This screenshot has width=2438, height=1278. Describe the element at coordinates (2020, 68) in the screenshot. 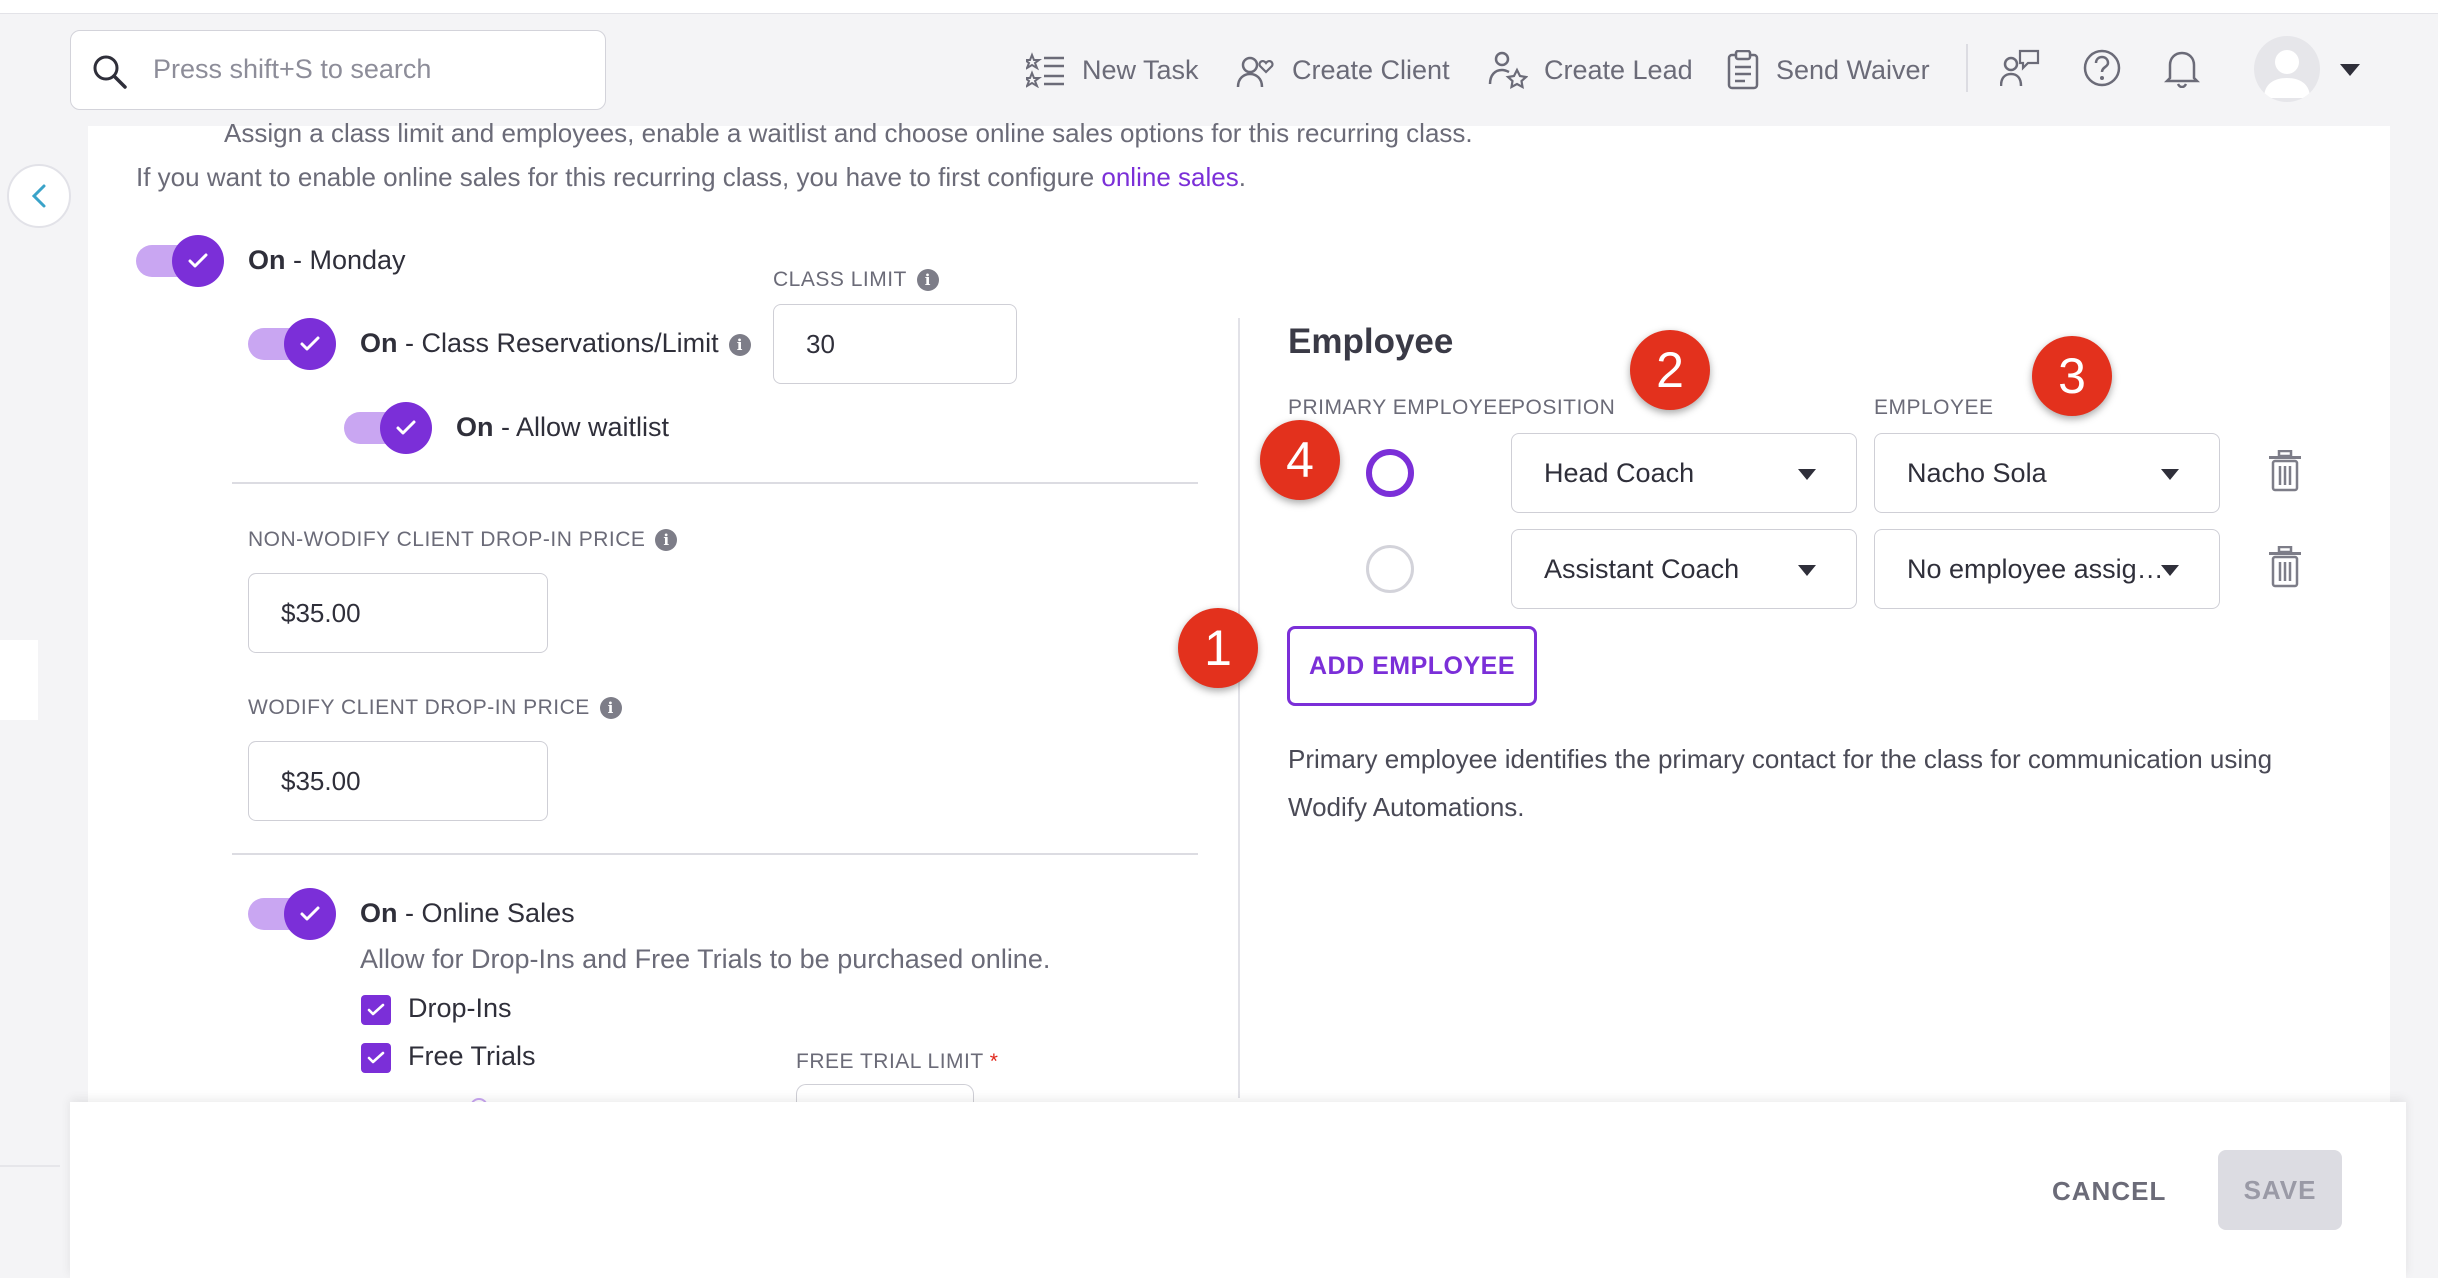

I see `feedback-icon` at that location.